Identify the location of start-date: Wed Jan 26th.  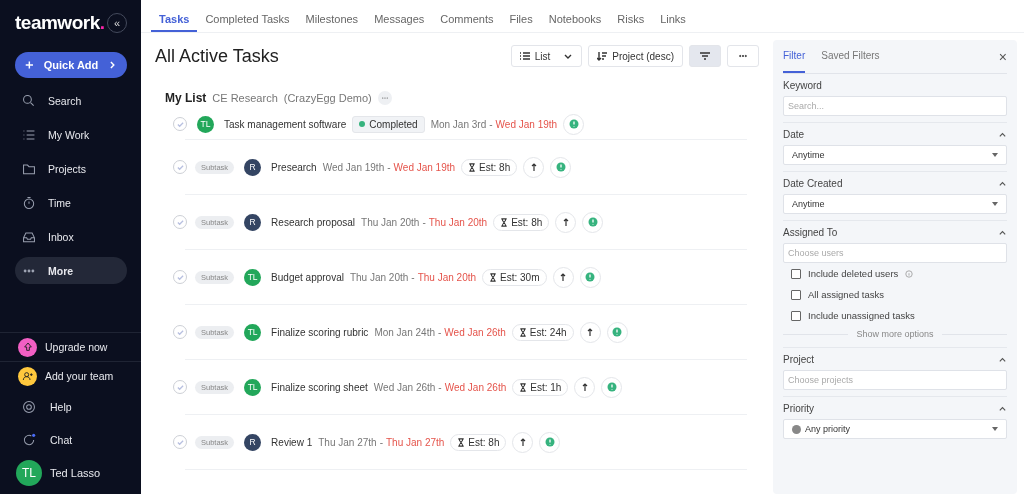
(404, 387).